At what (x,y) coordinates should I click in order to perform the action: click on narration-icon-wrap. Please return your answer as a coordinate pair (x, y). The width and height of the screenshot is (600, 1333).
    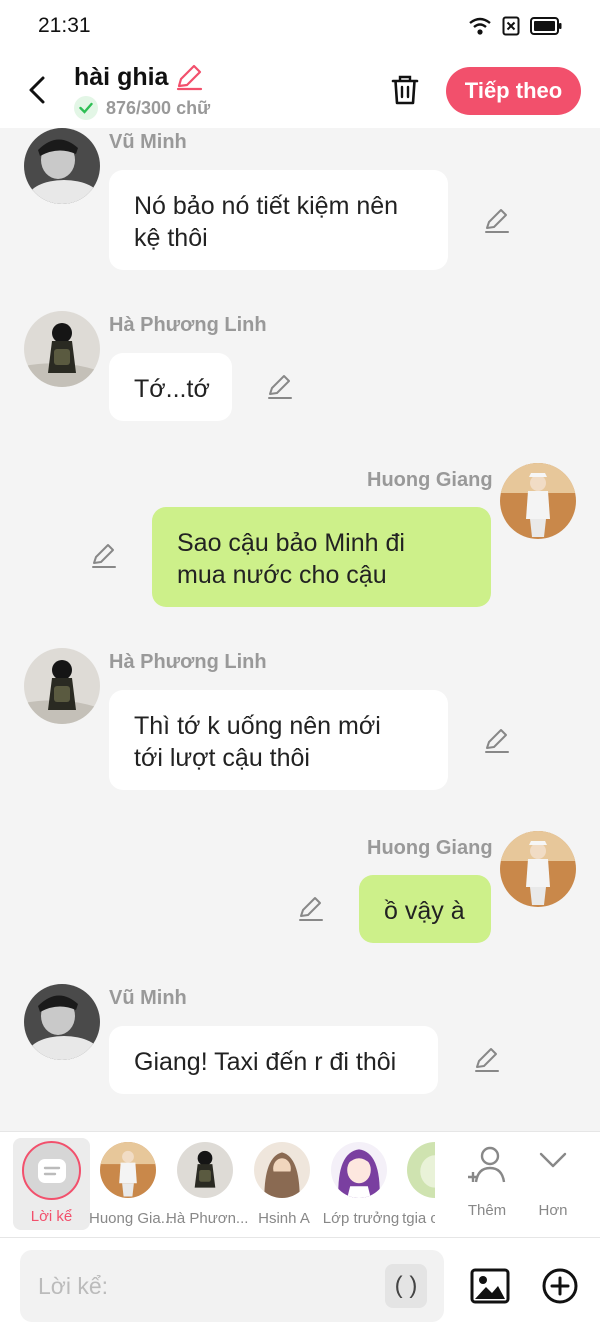
    Looking at the image, I should click on (51, 1170).